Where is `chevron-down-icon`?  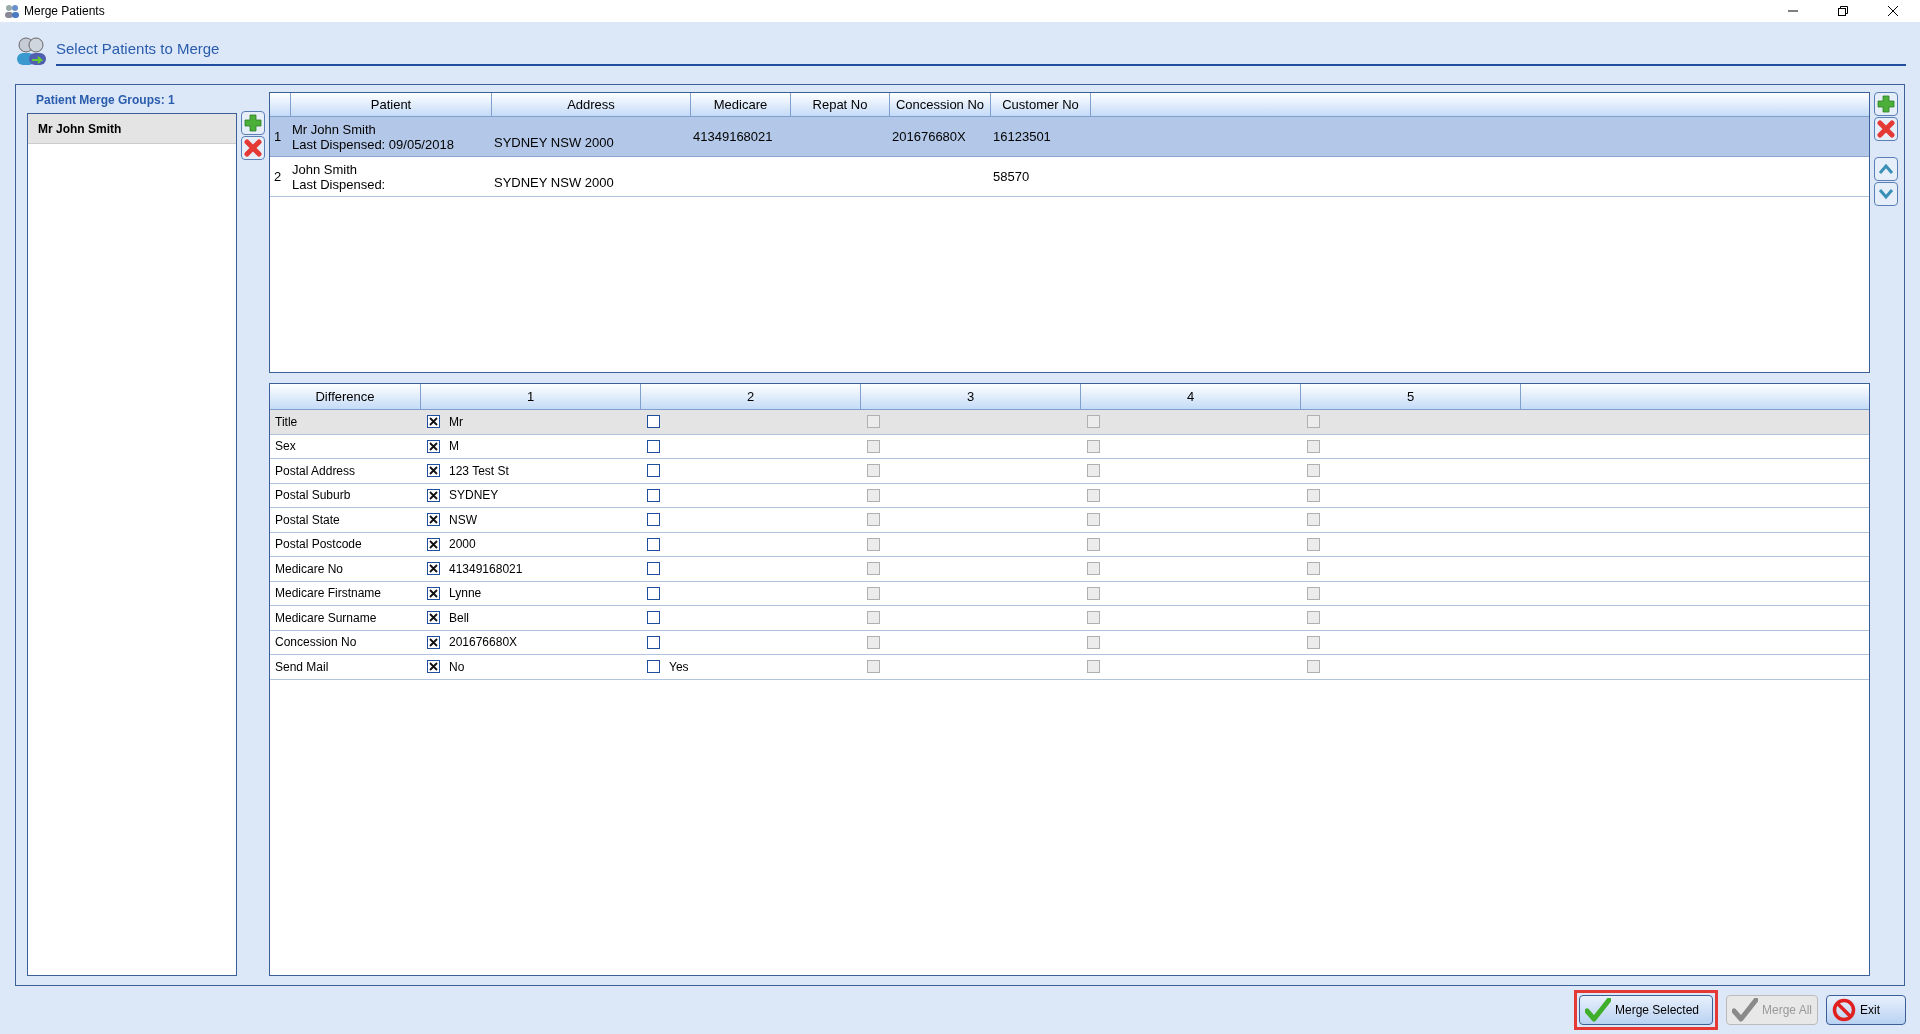
chevron-down-icon is located at coordinates (1886, 194).